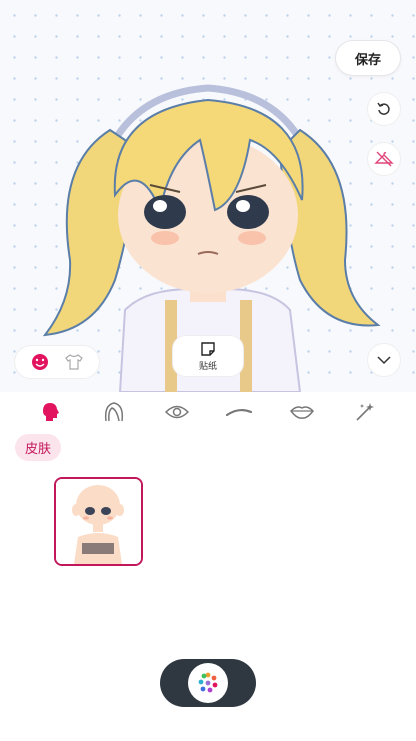 The height and width of the screenshot is (741, 416). I want to click on tab-eyes, so click(177, 412).